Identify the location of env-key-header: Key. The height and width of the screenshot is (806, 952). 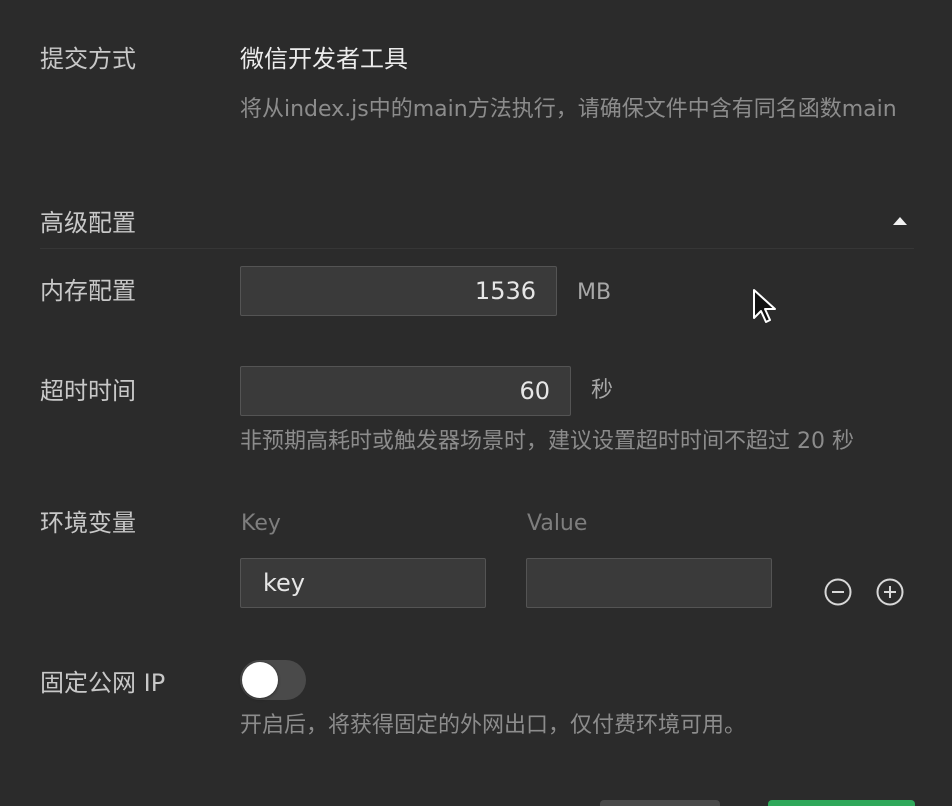
(261, 523).